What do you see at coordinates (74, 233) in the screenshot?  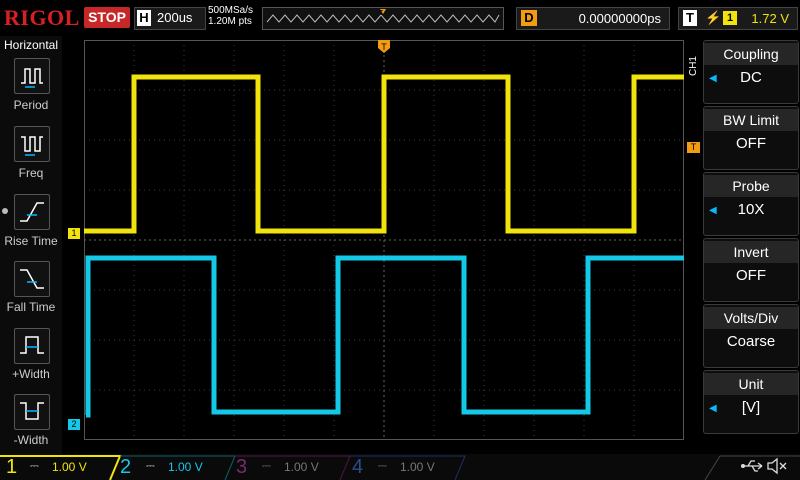 I see `ch1-ground-marker: 1` at bounding box center [74, 233].